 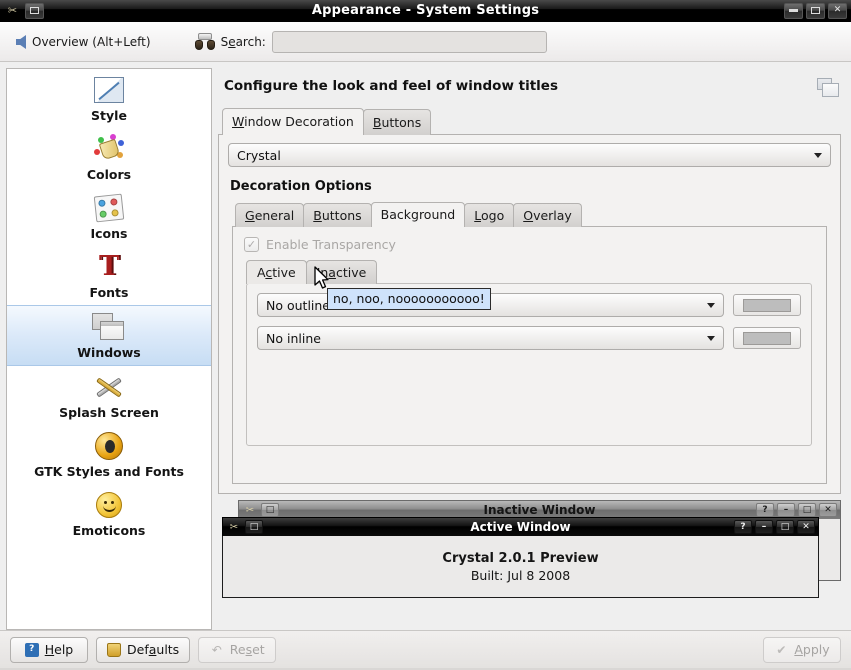 I want to click on shade-icon, so click(x=34, y=10).